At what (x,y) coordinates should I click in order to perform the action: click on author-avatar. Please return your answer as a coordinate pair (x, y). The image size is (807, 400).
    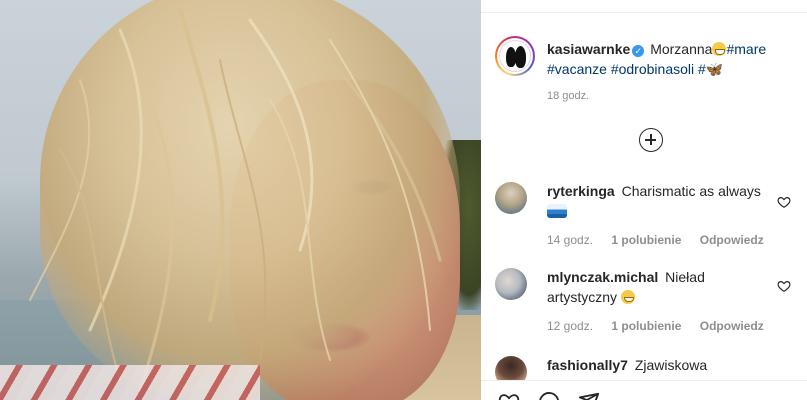
    Looking at the image, I should click on (515, 56).